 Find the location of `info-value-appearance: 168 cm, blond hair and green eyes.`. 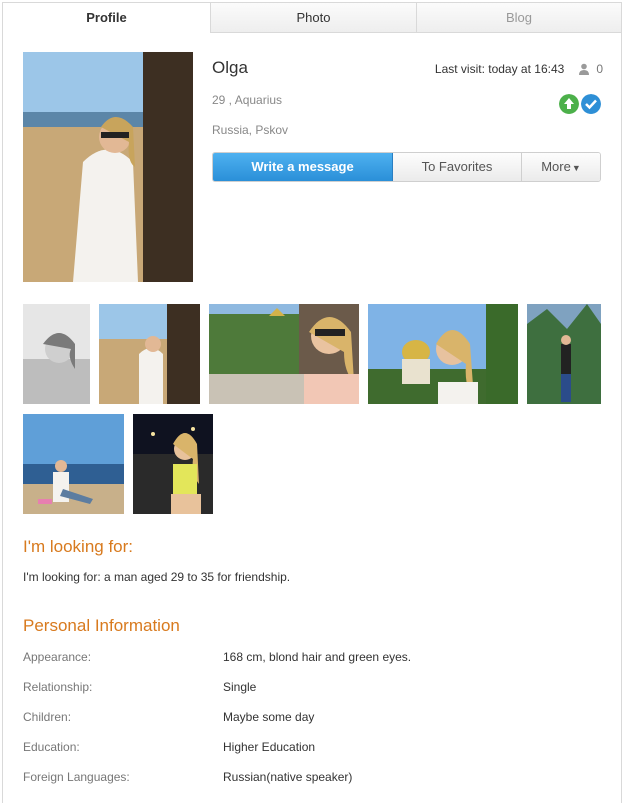

info-value-appearance: 168 cm, blond hair and green eyes. is located at coordinates (317, 657).